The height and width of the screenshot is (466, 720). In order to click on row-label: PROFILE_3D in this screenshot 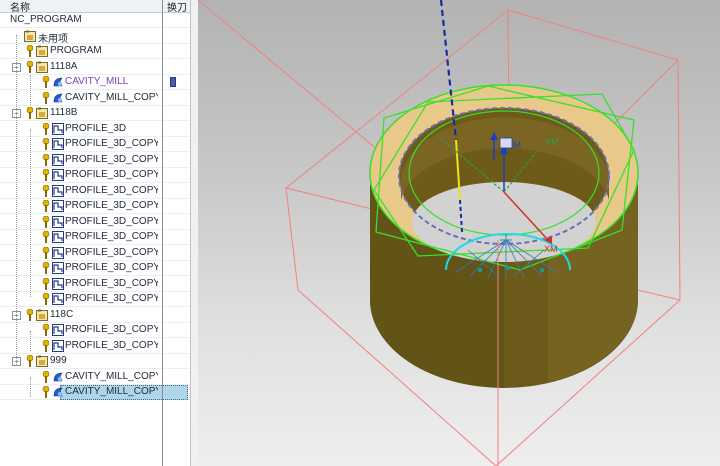, I will do `click(96, 128)`.